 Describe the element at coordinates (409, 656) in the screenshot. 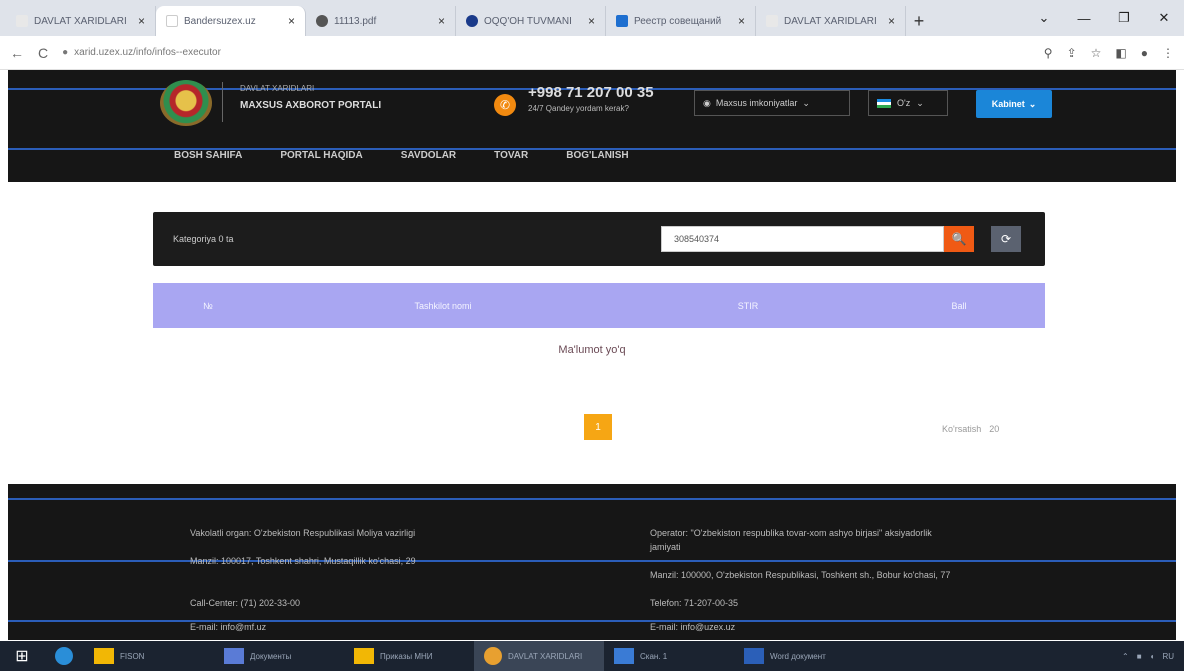

I see `taskbar-app: Приказы МНИ` at that location.